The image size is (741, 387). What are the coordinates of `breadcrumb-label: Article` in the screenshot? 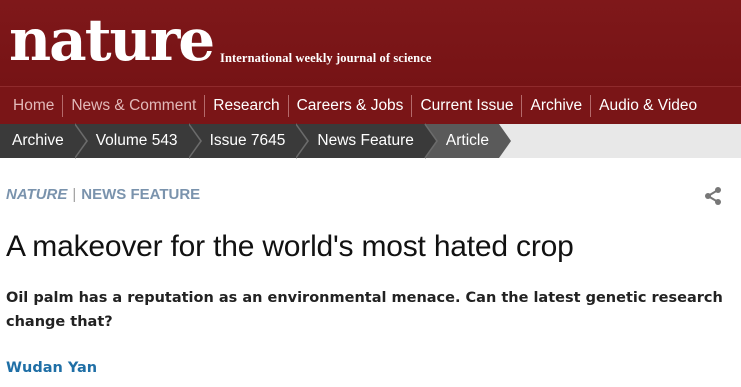 It's located at (467, 140).